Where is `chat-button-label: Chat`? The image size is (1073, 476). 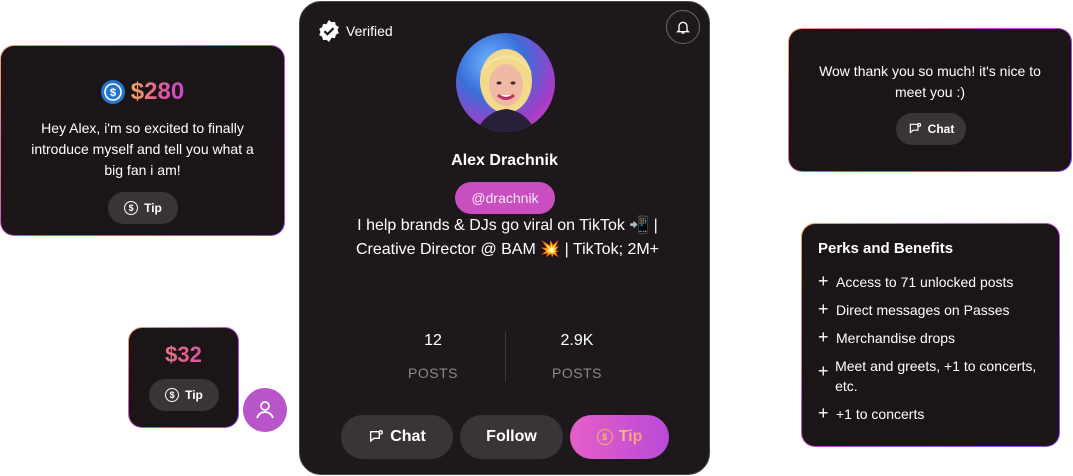 chat-button-label: Chat is located at coordinates (408, 436).